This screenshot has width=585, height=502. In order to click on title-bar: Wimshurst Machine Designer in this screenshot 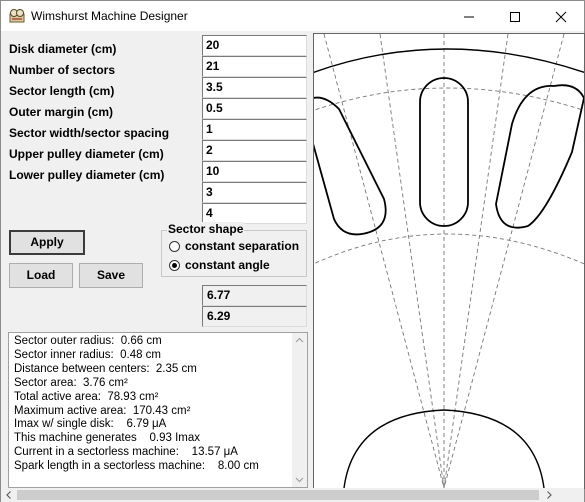, I will do `click(292, 16)`.